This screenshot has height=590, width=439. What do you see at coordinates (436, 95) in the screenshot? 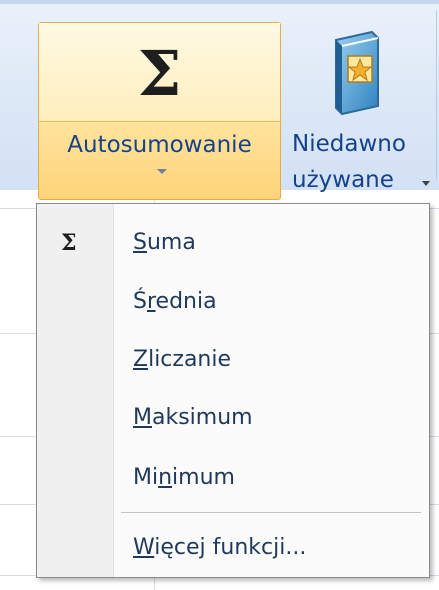
I see `ribbon-group-separator` at bounding box center [436, 95].